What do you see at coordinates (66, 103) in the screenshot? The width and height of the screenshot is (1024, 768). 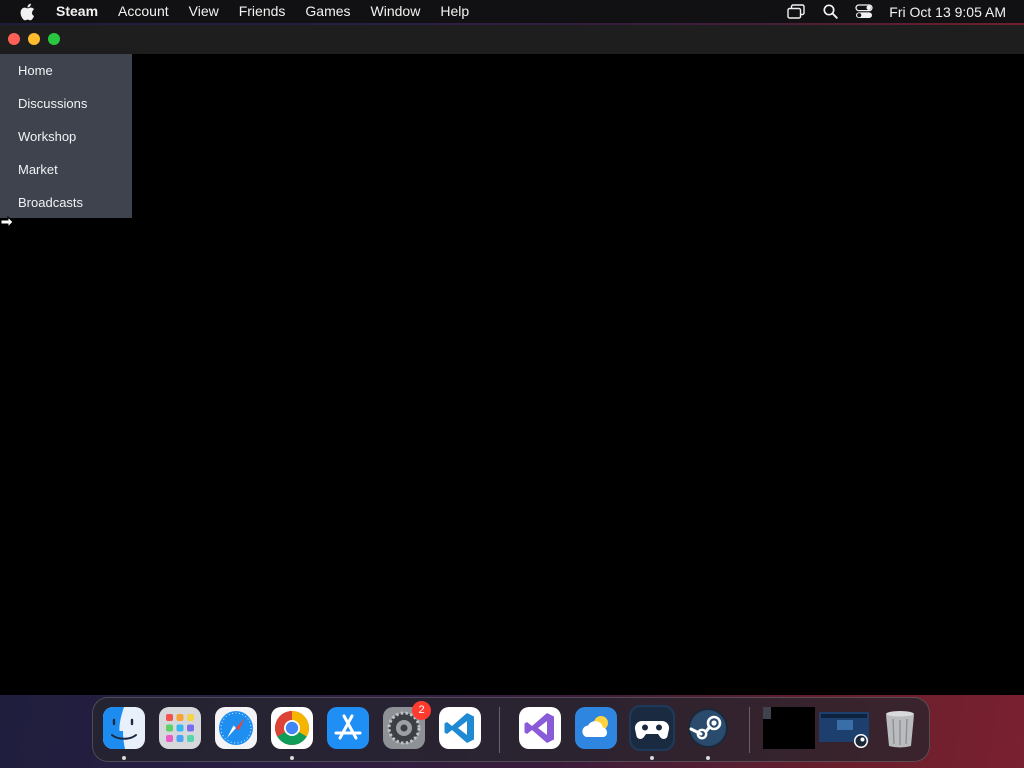 I see `nav-item-discussions: Discussions` at bounding box center [66, 103].